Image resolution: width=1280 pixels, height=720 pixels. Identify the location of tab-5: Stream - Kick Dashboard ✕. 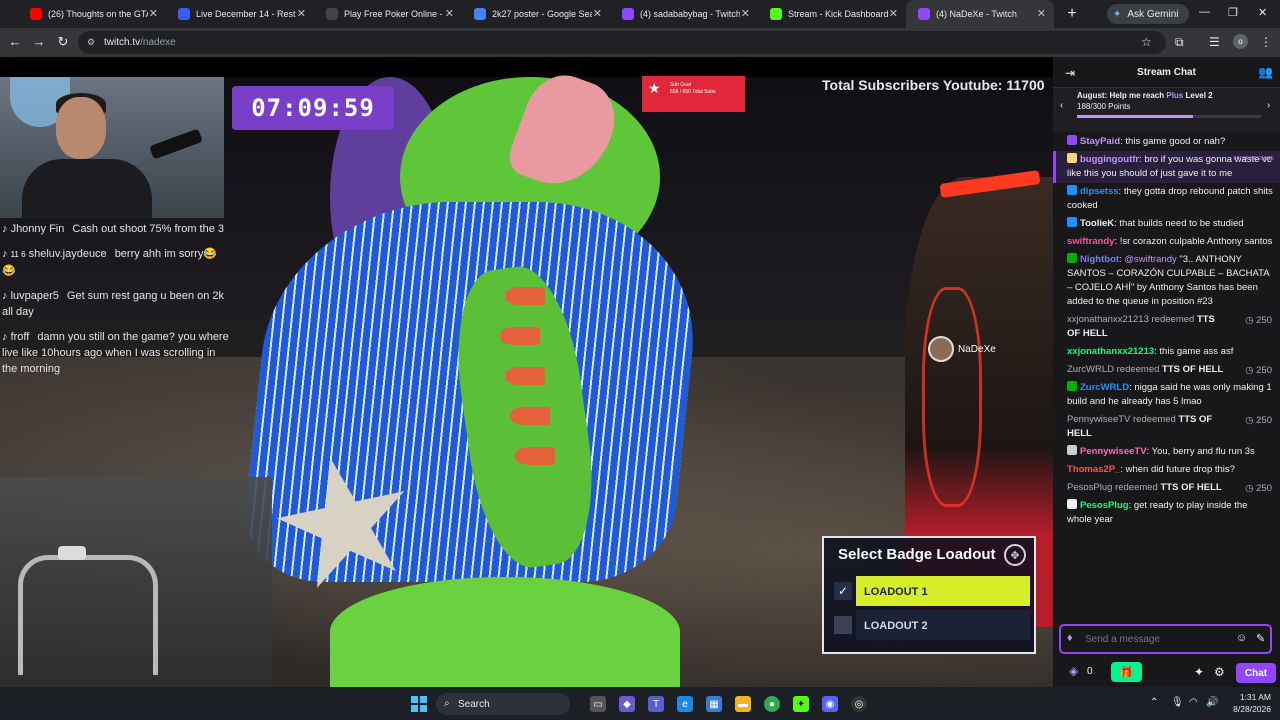
(832, 14).